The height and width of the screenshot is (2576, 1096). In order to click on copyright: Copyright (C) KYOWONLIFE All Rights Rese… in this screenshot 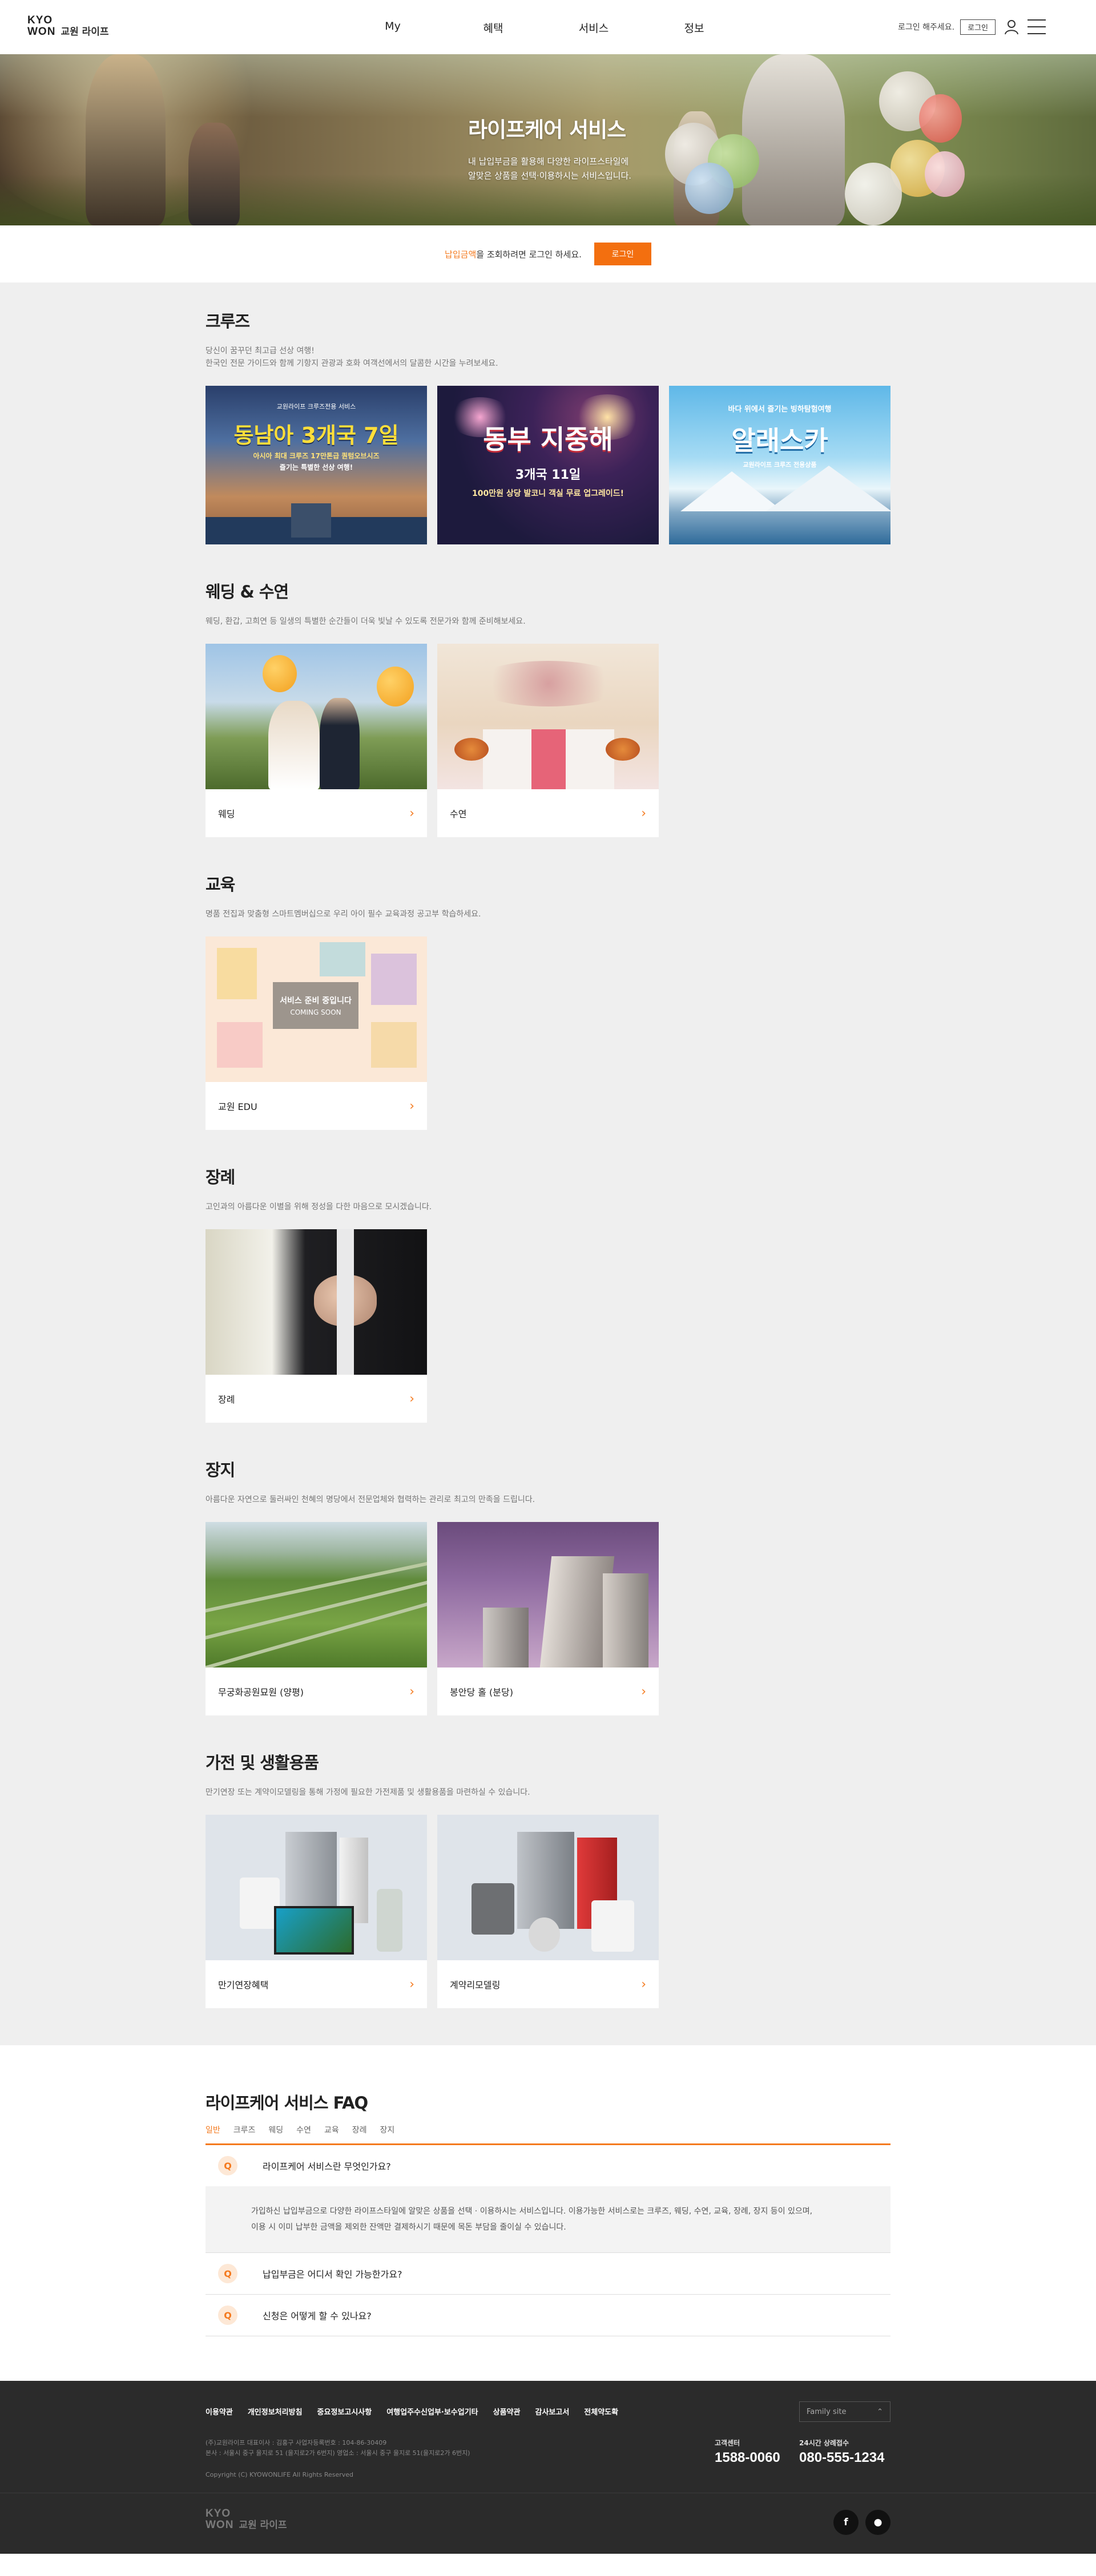, I will do `click(280, 2474)`.